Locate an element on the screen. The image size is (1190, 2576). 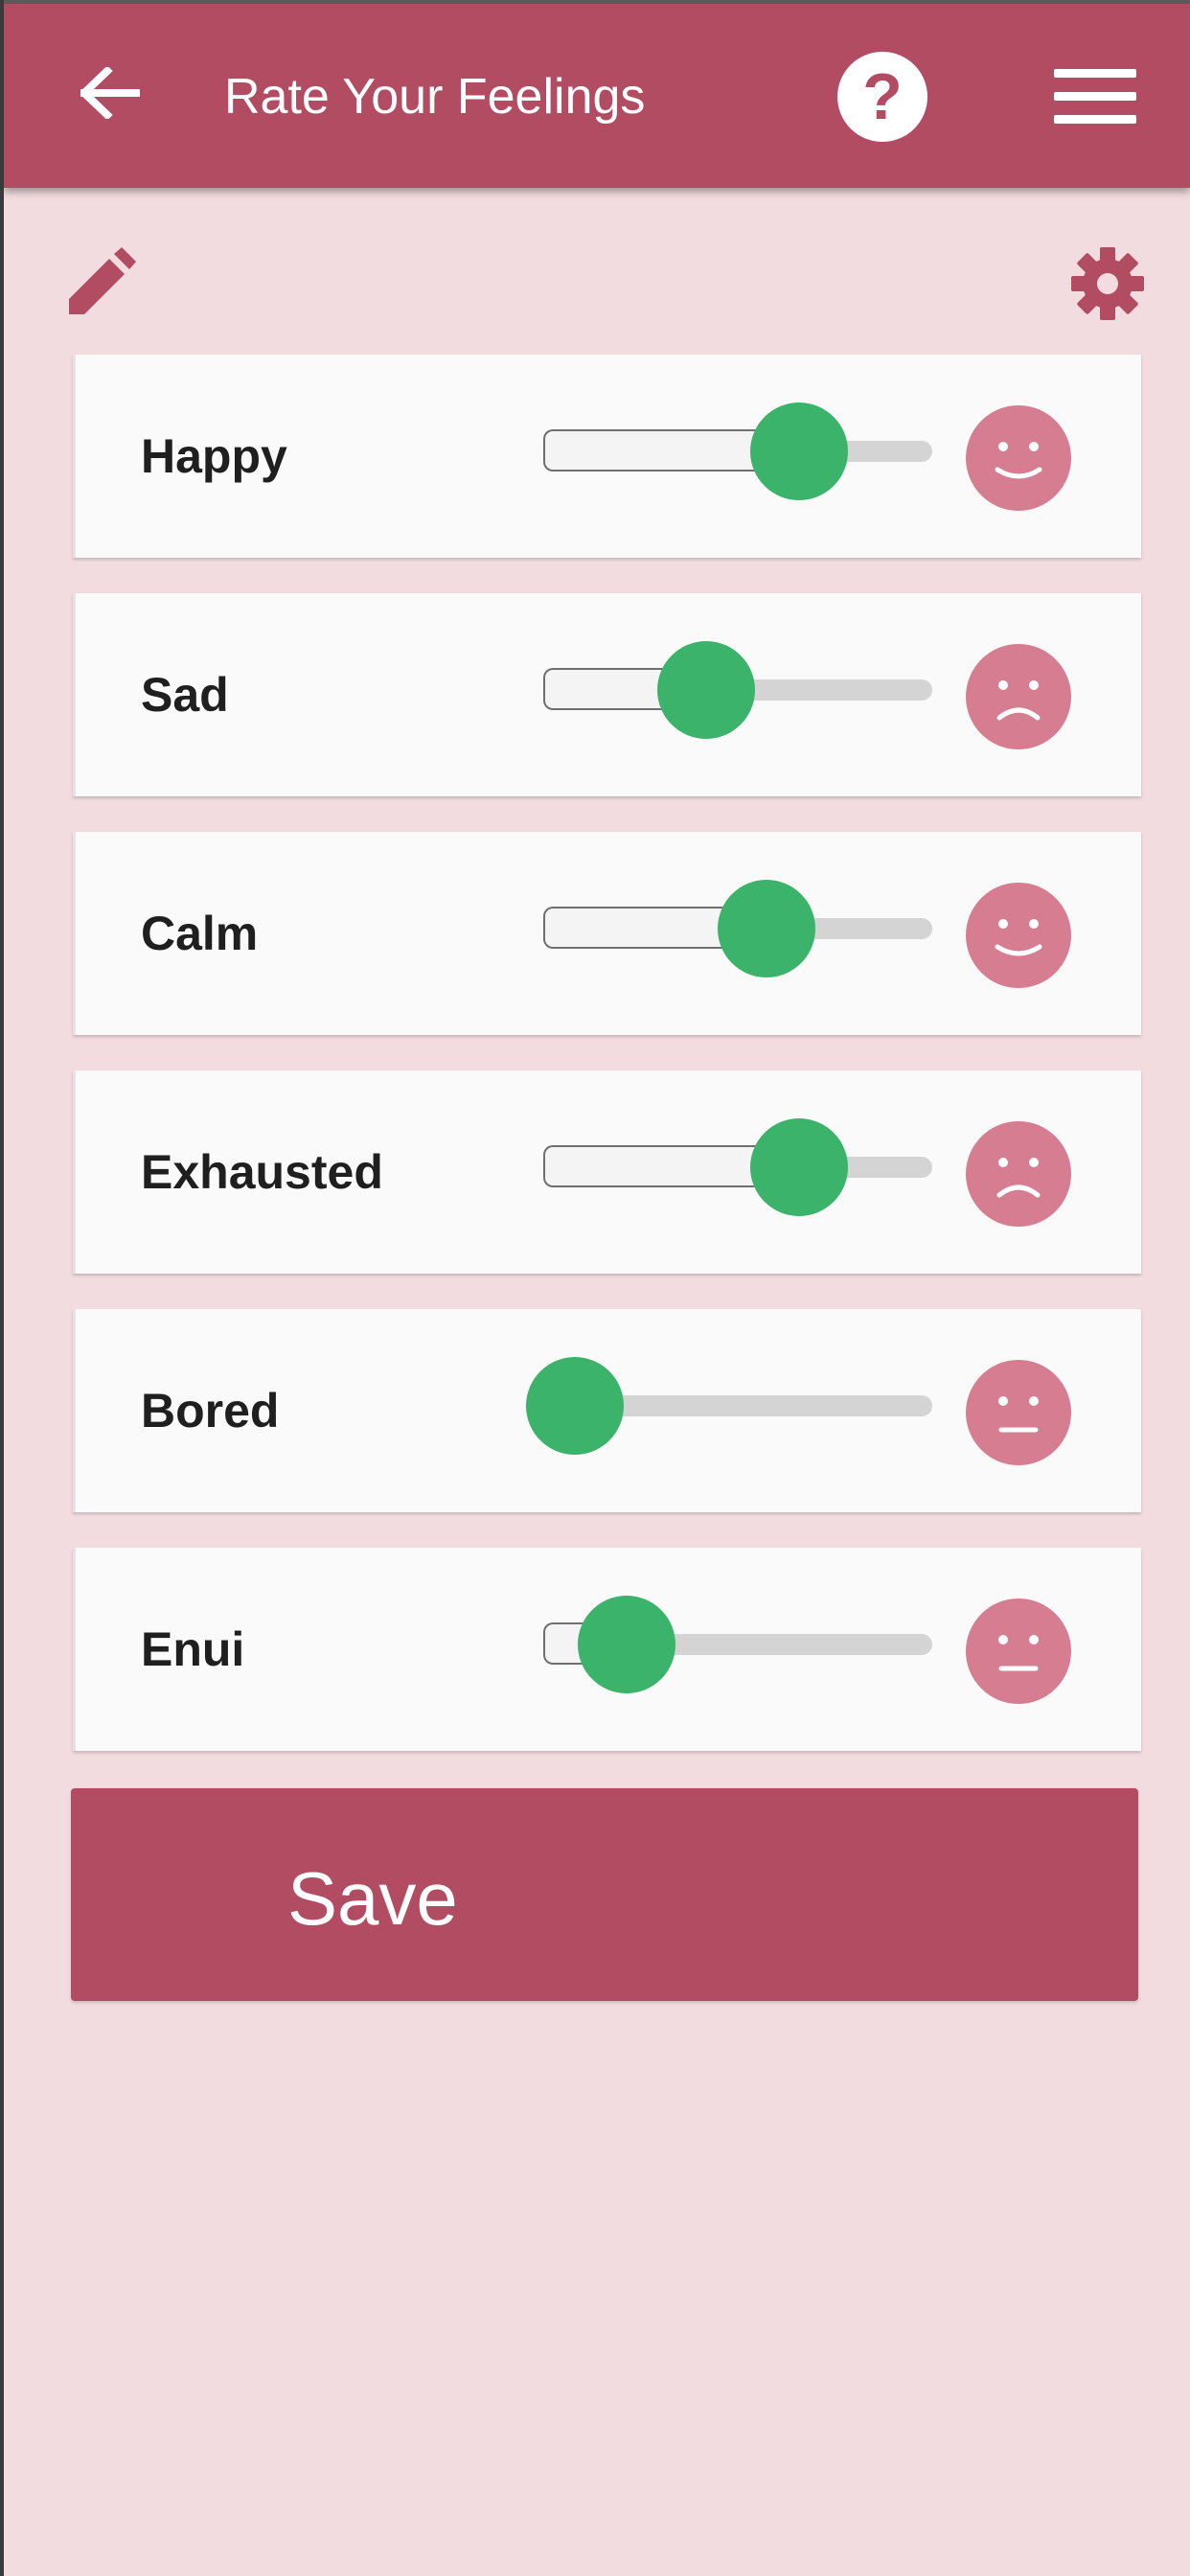
gear-icon is located at coordinates (1107, 283).